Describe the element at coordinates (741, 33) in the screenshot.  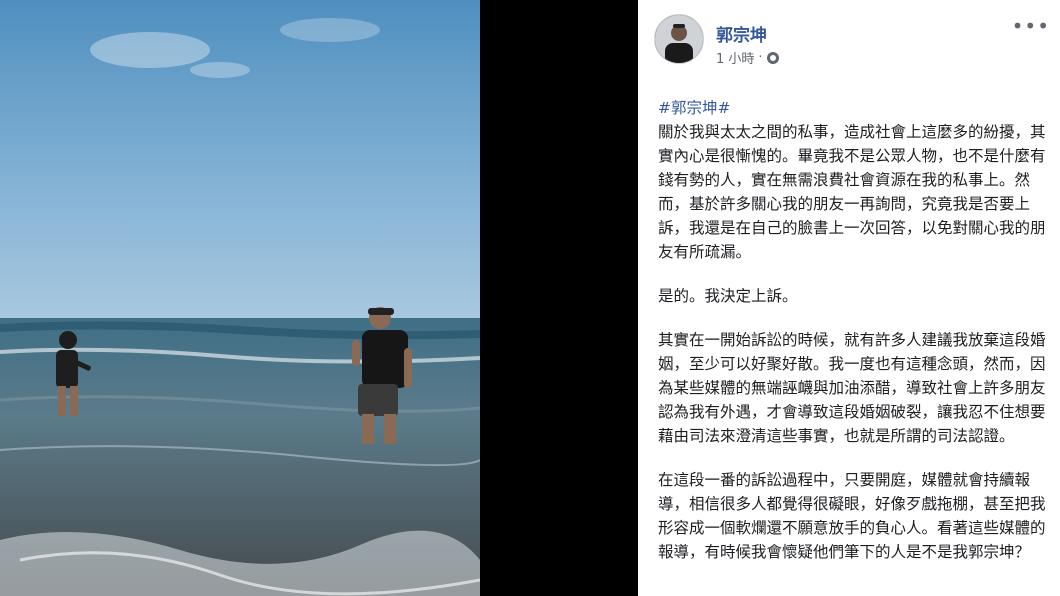
I see `author-name: 郭宗坤` at that location.